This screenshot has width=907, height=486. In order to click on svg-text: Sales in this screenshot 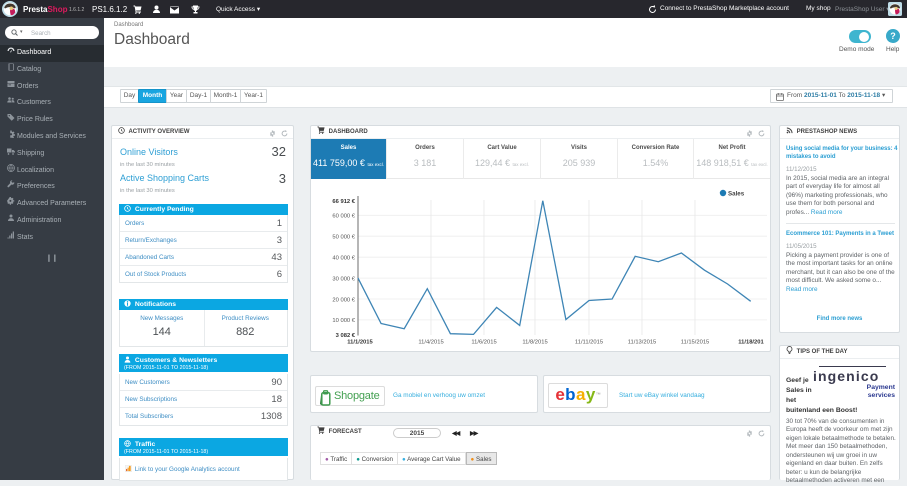, I will do `click(736, 194)`.